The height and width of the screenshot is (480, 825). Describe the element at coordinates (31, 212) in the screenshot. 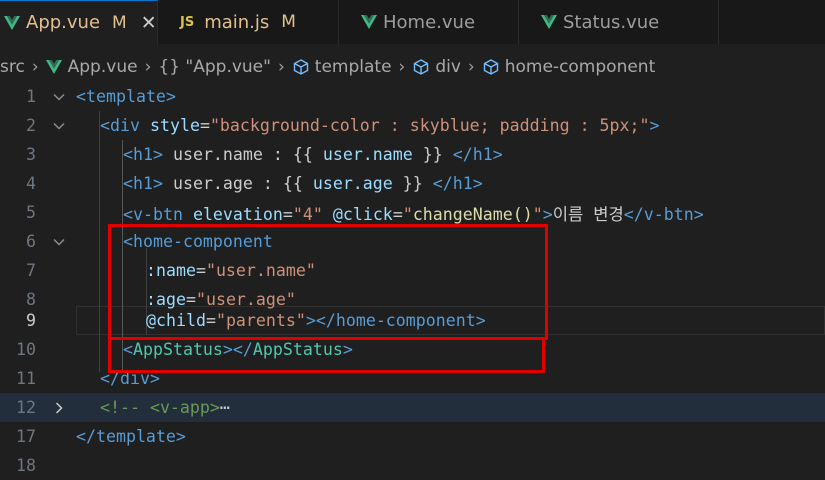

I see `line-number: 5` at that location.